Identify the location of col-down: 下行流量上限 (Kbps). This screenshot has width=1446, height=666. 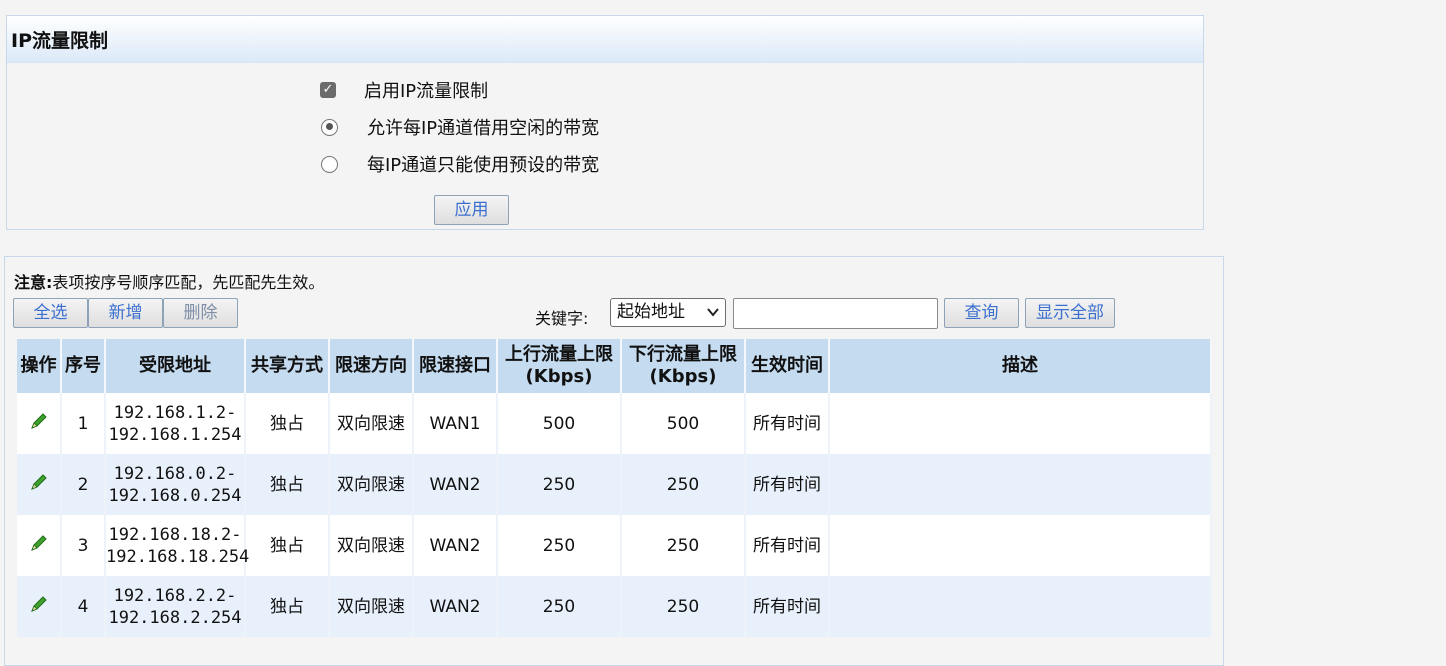
(683, 366).